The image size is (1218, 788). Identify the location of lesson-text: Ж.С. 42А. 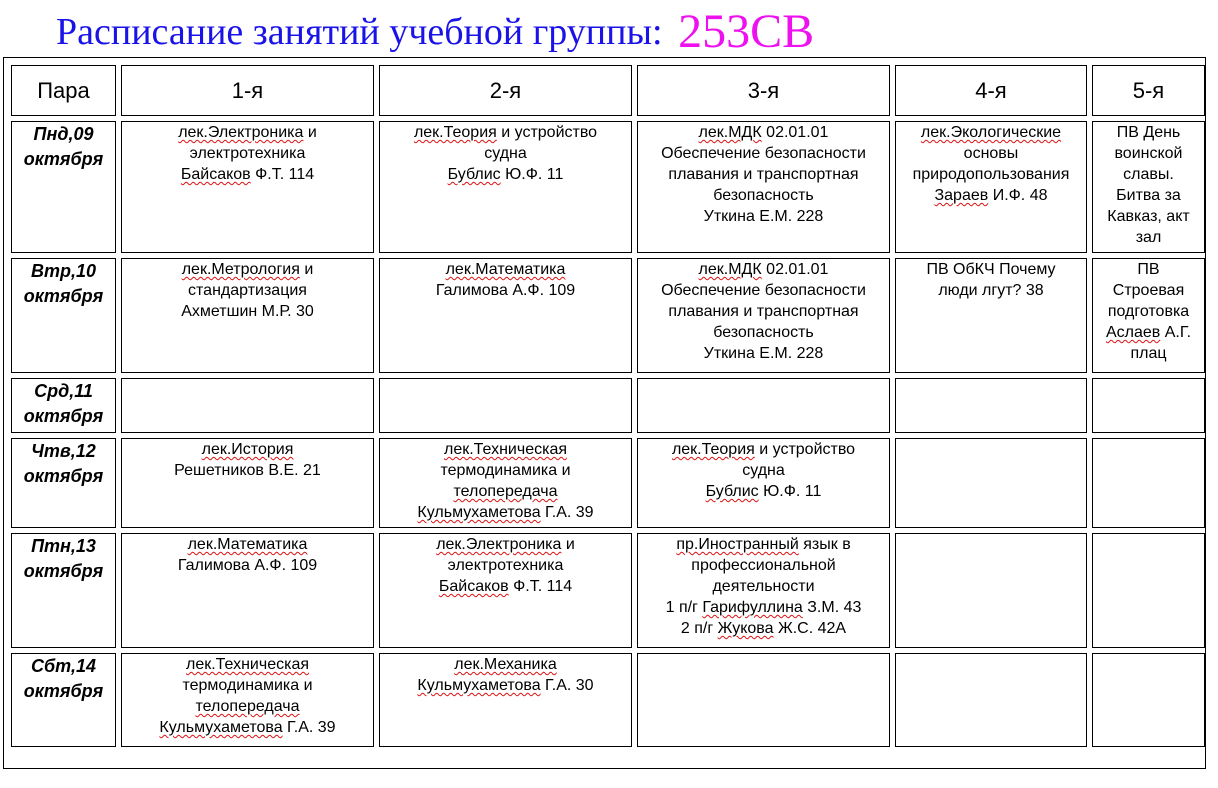
(810, 628).